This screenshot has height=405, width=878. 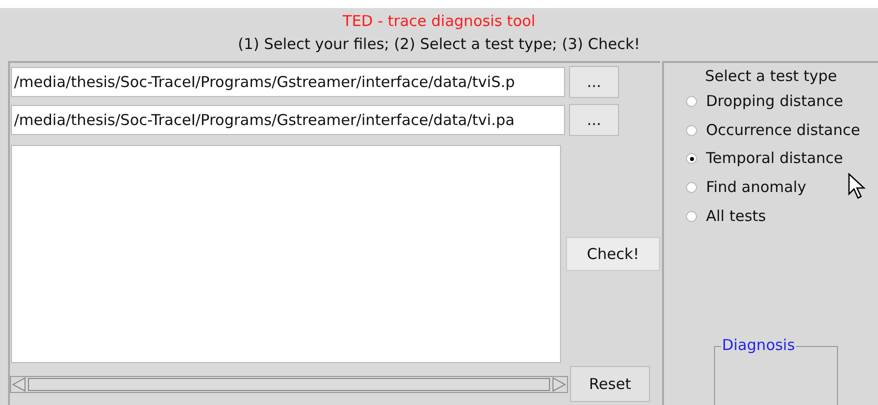 What do you see at coordinates (289, 384) in the screenshot?
I see `horizontal-scrollbar` at bounding box center [289, 384].